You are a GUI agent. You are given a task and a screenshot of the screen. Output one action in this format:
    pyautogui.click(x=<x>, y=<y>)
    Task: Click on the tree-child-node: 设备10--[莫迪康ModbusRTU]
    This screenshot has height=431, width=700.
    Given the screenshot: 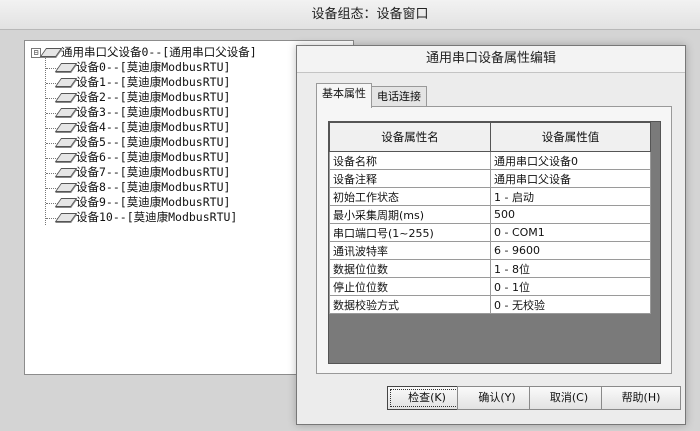 What is the action you would take?
    pyautogui.click(x=146, y=217)
    